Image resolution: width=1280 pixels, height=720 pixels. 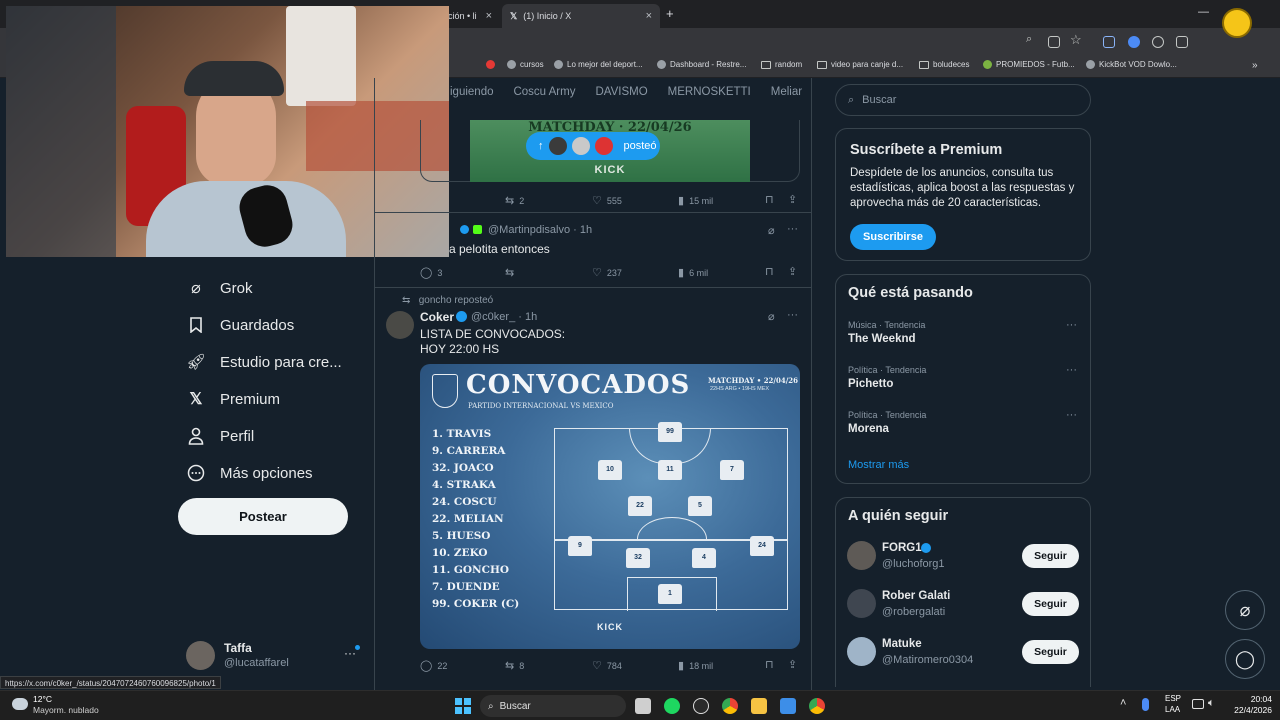 What do you see at coordinates (544, 100) in the screenshot?
I see `tab-coscu-army: Coscu Army` at bounding box center [544, 100].